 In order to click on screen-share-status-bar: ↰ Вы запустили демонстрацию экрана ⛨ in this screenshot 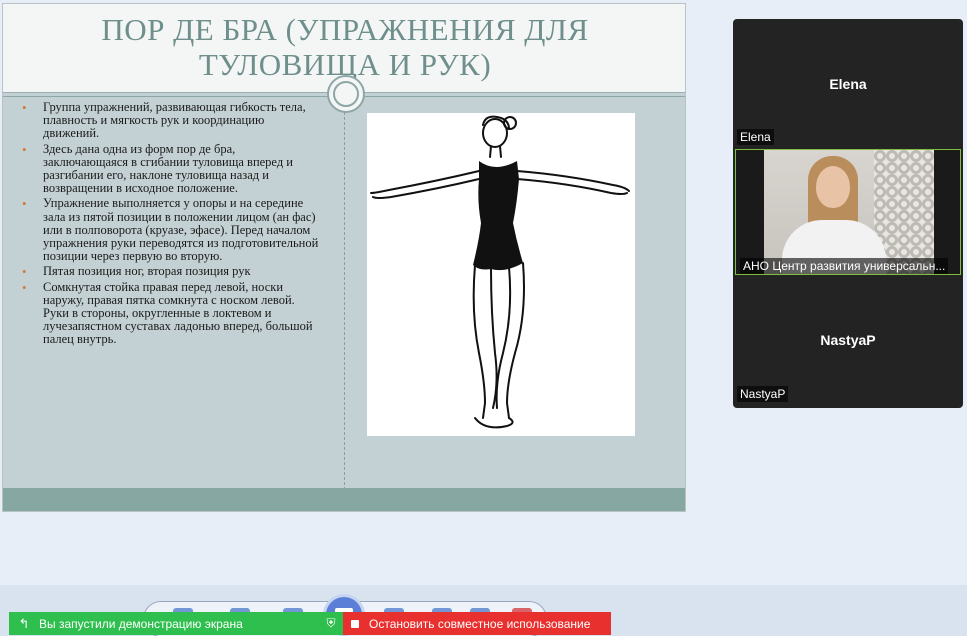, I will do `click(176, 623)`.